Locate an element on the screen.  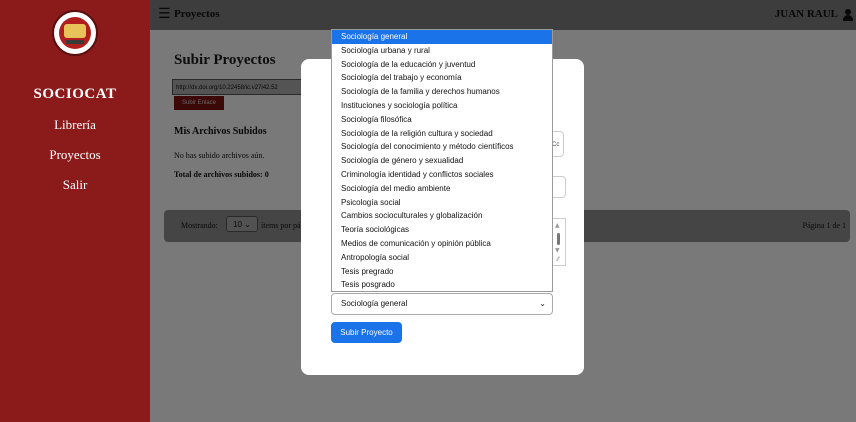
logo is located at coordinates (75, 33).